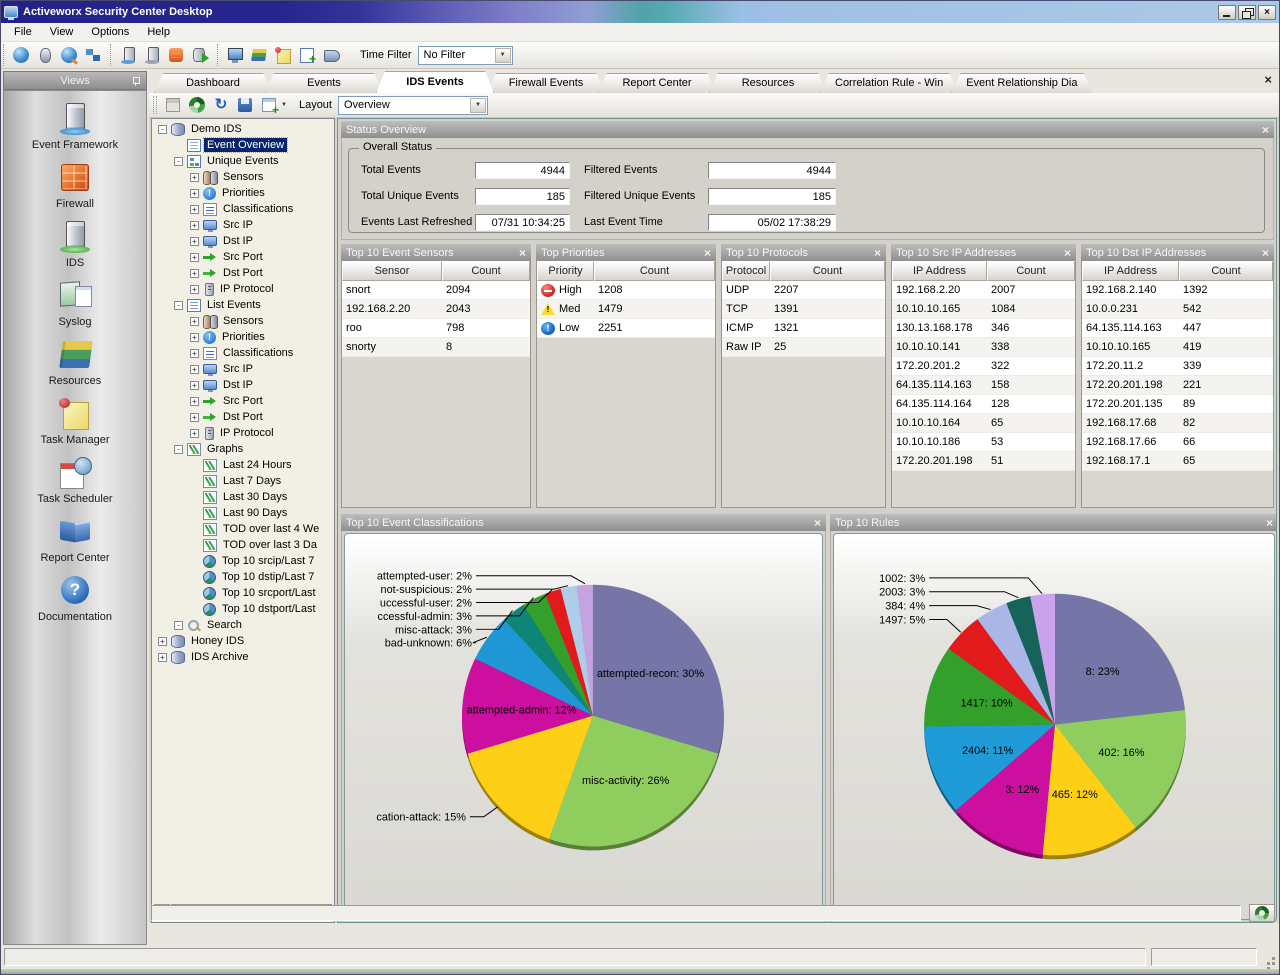 This screenshot has height=975, width=1280. I want to click on table-row: 64.135.114.163 447, so click(1177, 328).